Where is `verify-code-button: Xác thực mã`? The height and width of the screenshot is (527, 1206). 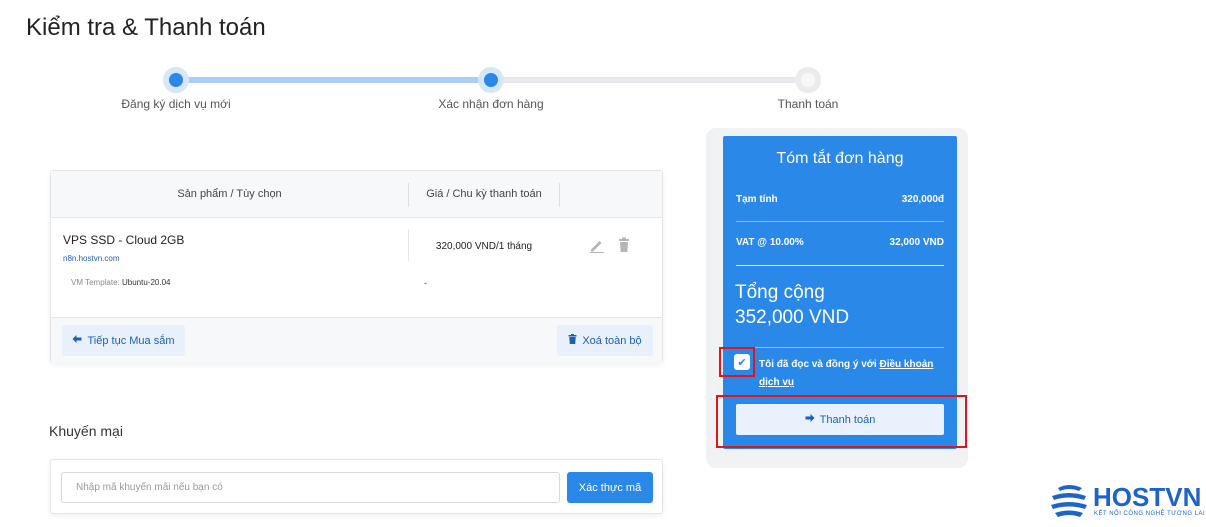 verify-code-button: Xác thực mã is located at coordinates (610, 487).